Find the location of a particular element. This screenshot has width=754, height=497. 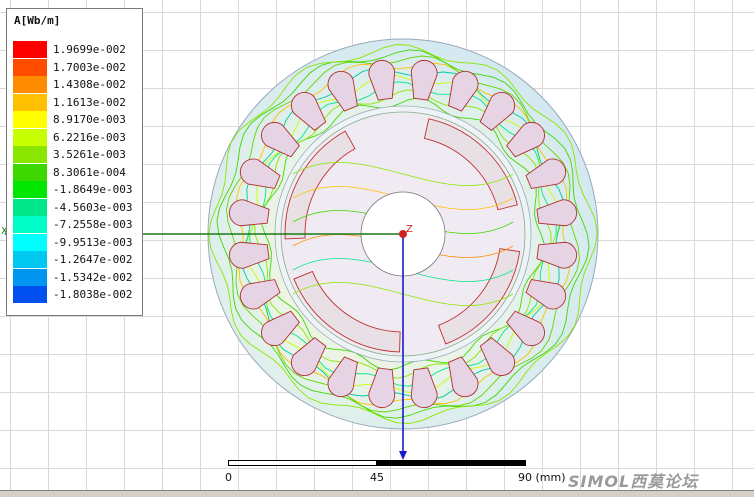

legend-value: -4.5603e-003 is located at coordinates (93, 207).